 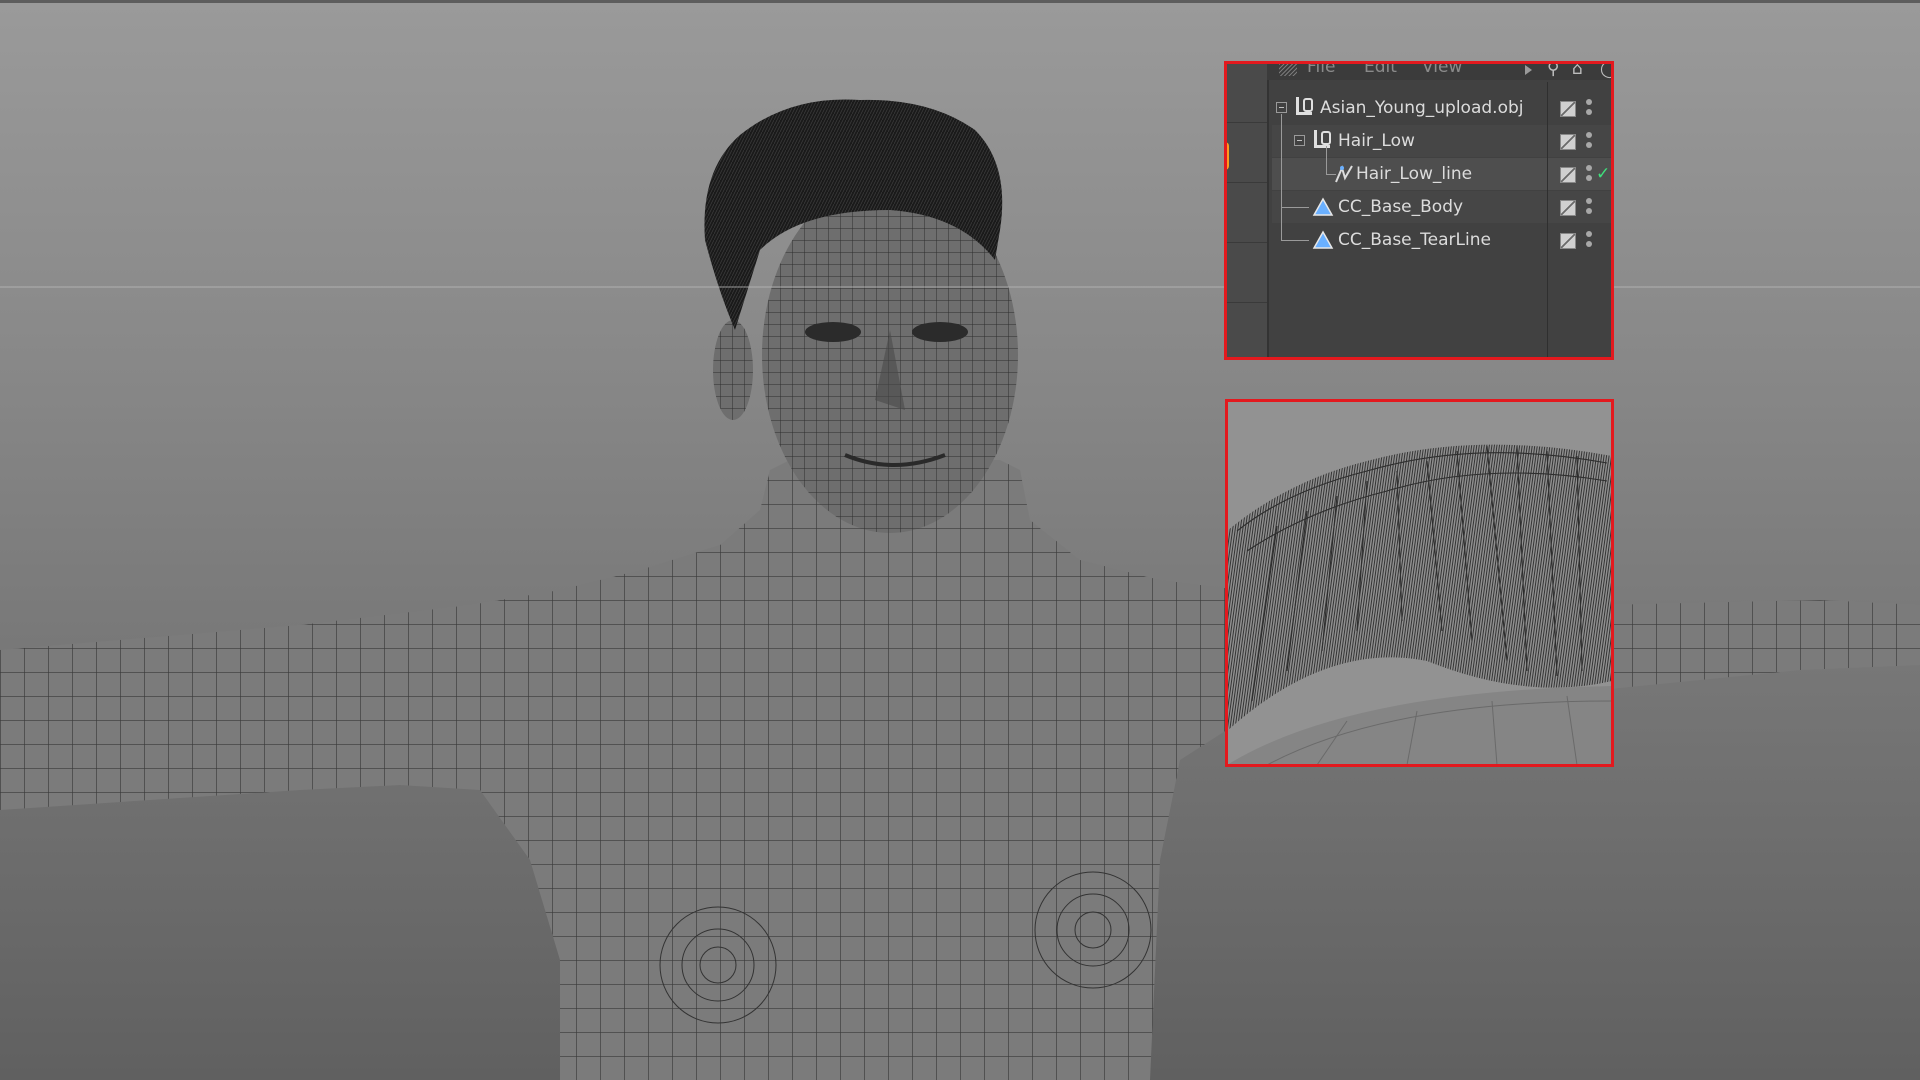 I want to click on eye-icon: ◯, so click(x=1606, y=70).